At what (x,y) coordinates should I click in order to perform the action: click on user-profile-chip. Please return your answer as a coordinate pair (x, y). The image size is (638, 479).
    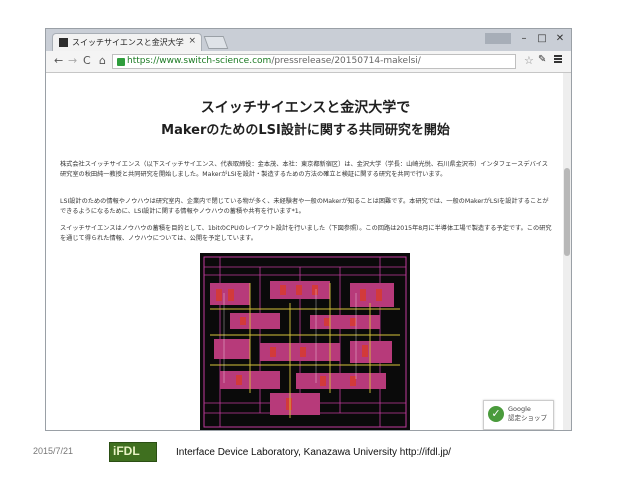
    Looking at the image, I should click on (498, 38).